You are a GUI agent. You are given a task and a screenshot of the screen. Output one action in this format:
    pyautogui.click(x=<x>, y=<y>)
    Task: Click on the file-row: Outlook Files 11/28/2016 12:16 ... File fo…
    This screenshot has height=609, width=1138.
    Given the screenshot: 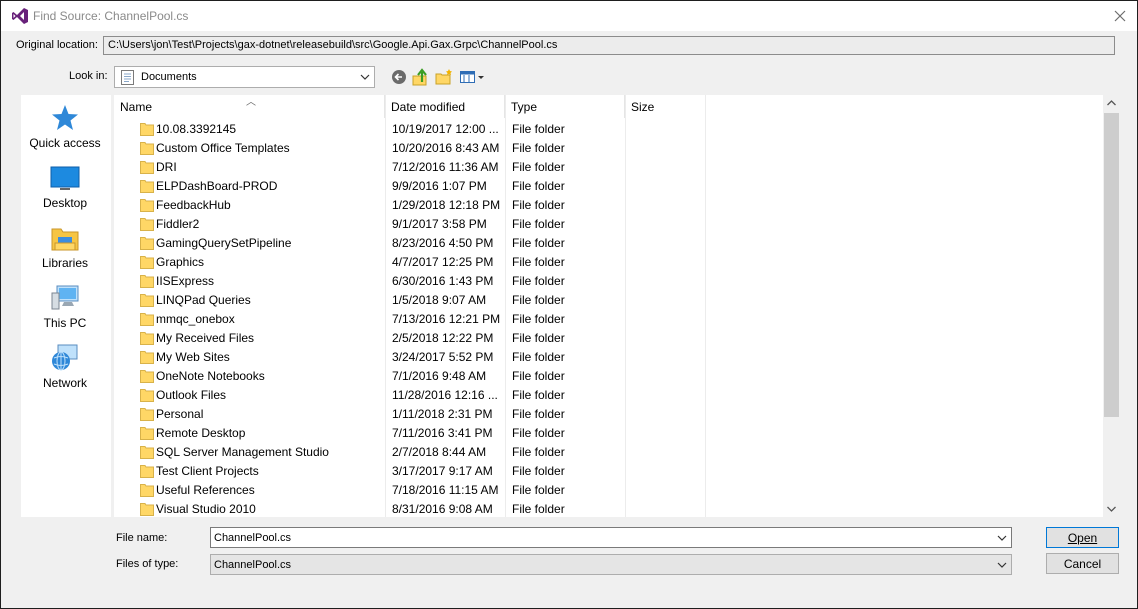 What is the action you would take?
    pyautogui.click(x=609, y=394)
    